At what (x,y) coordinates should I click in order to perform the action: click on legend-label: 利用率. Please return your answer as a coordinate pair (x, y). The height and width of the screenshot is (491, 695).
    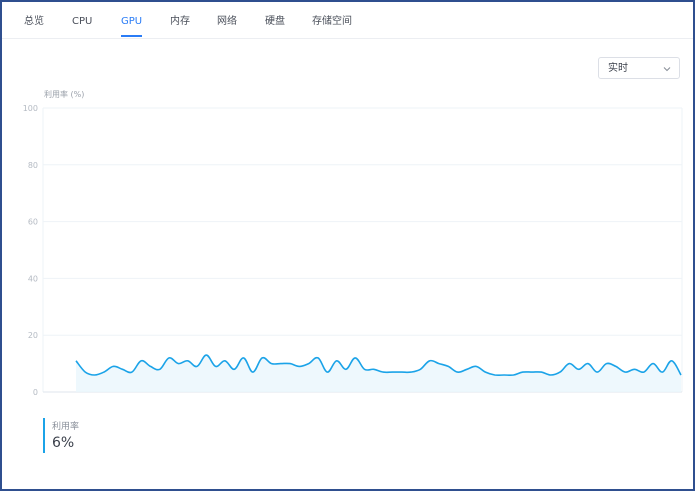
    Looking at the image, I should click on (66, 427).